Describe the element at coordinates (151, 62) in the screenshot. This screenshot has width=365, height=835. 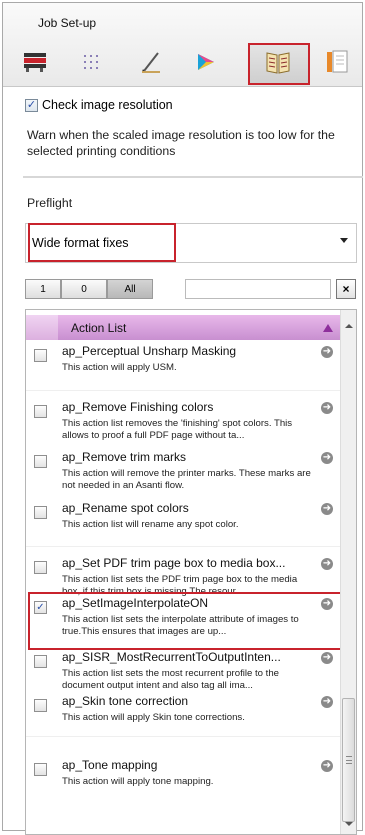
I see `pen-icon` at that location.